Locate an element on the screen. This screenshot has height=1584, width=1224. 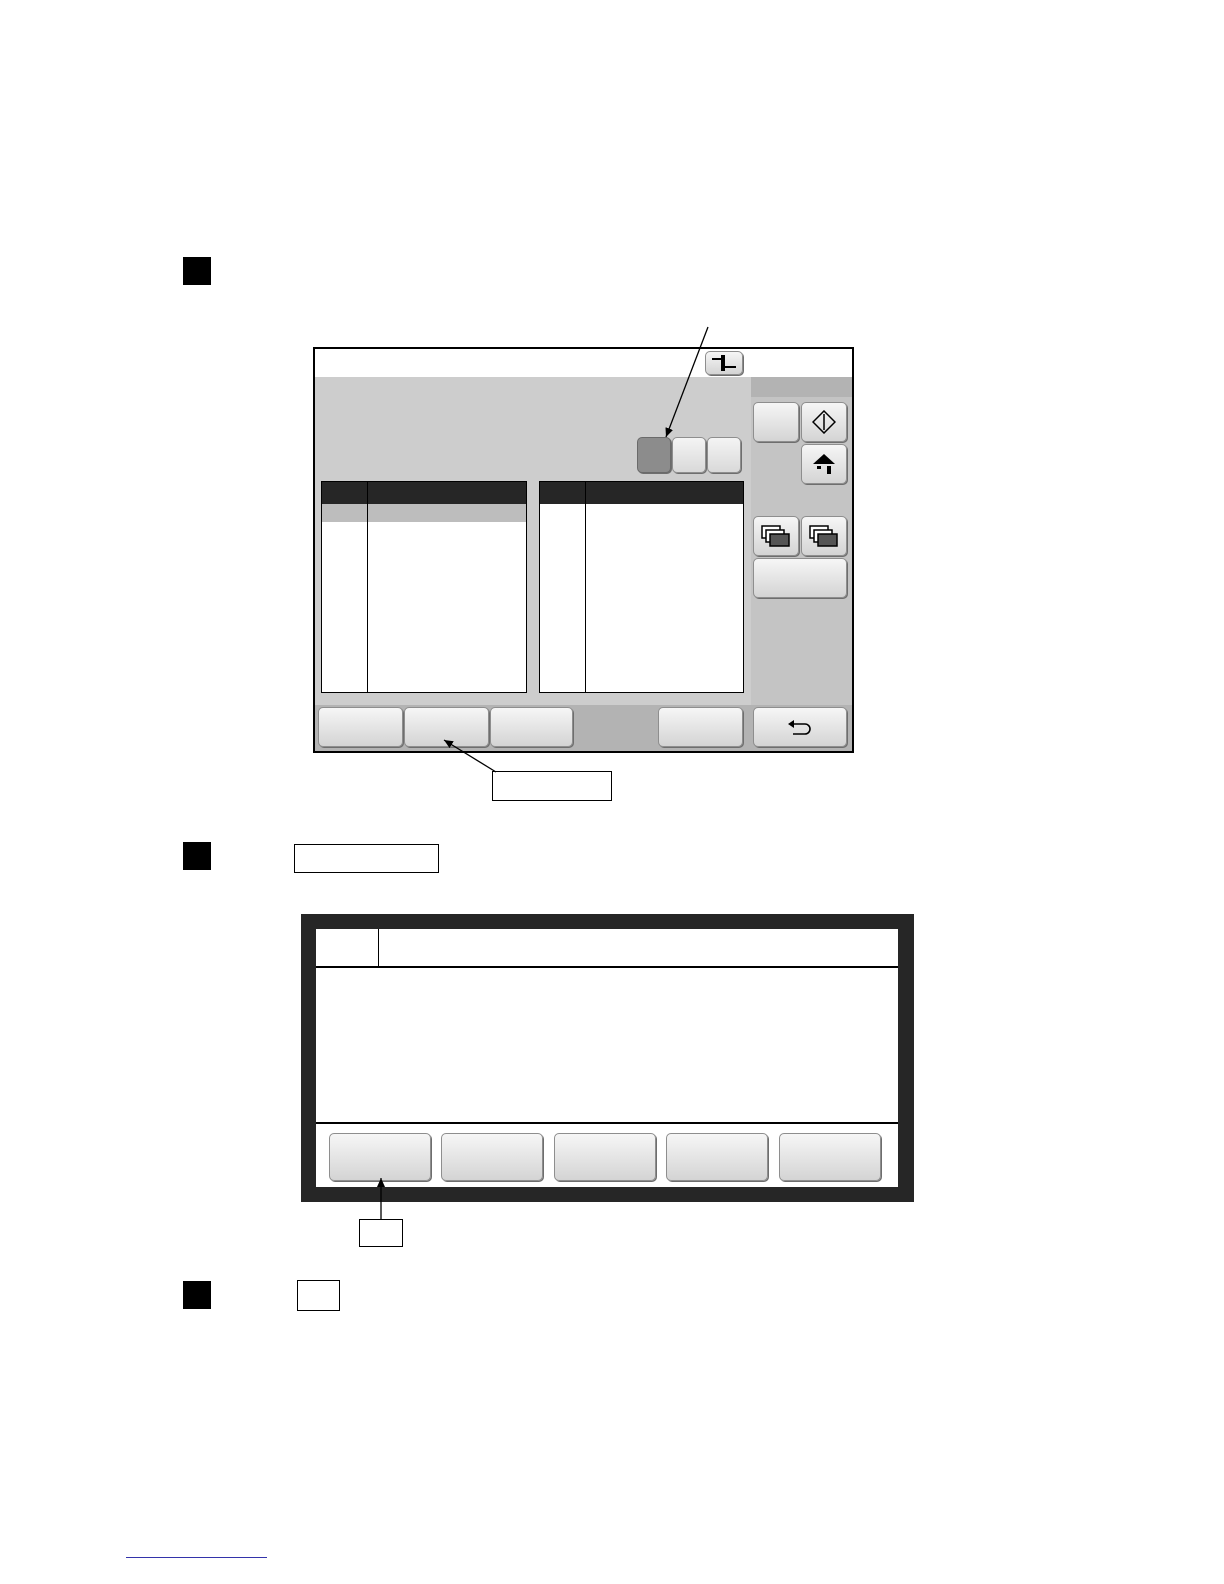
arrow-to-bottom-button is located at coordinates (470, 756).